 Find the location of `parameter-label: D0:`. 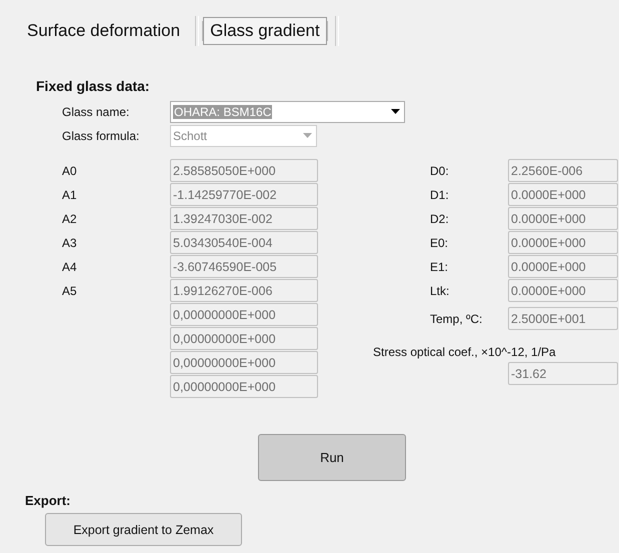

parameter-label: D0: is located at coordinates (440, 171).